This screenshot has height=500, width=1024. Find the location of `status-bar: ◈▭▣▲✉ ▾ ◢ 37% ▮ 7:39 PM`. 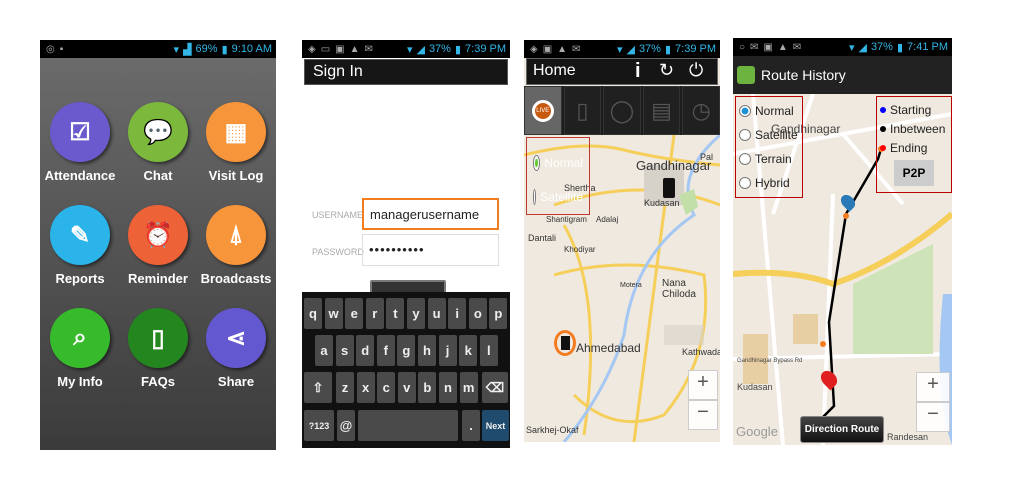

status-bar: ◈▭▣▲✉ ▾ ◢ 37% ▮ 7:39 PM is located at coordinates (406, 49).